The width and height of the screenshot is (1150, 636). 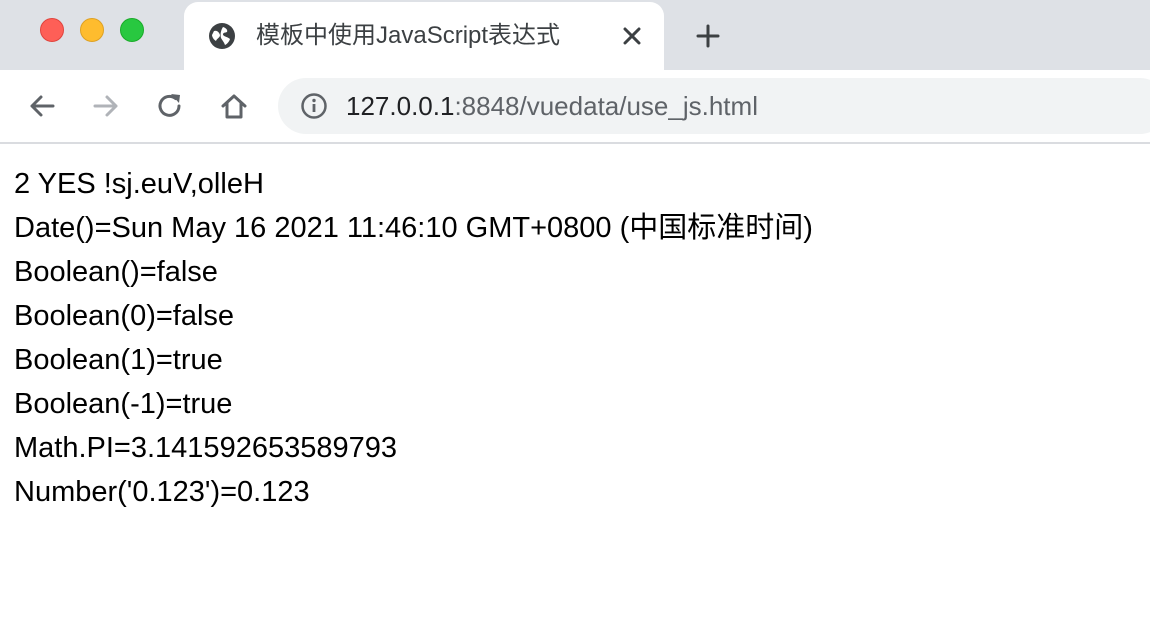 I want to click on url-path: :8848/vuedata/use_js.html, so click(x=606, y=106).